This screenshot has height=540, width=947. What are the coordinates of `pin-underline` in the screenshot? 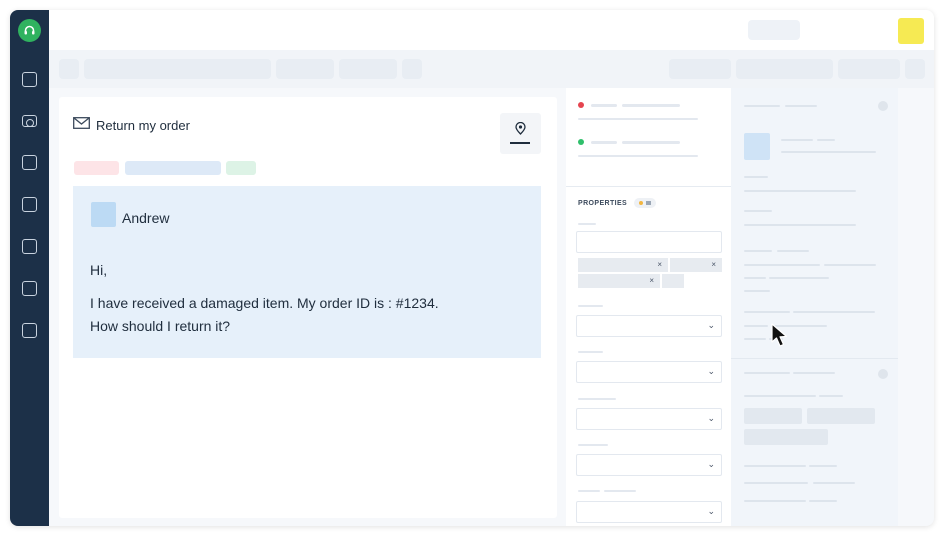 It's located at (520, 143).